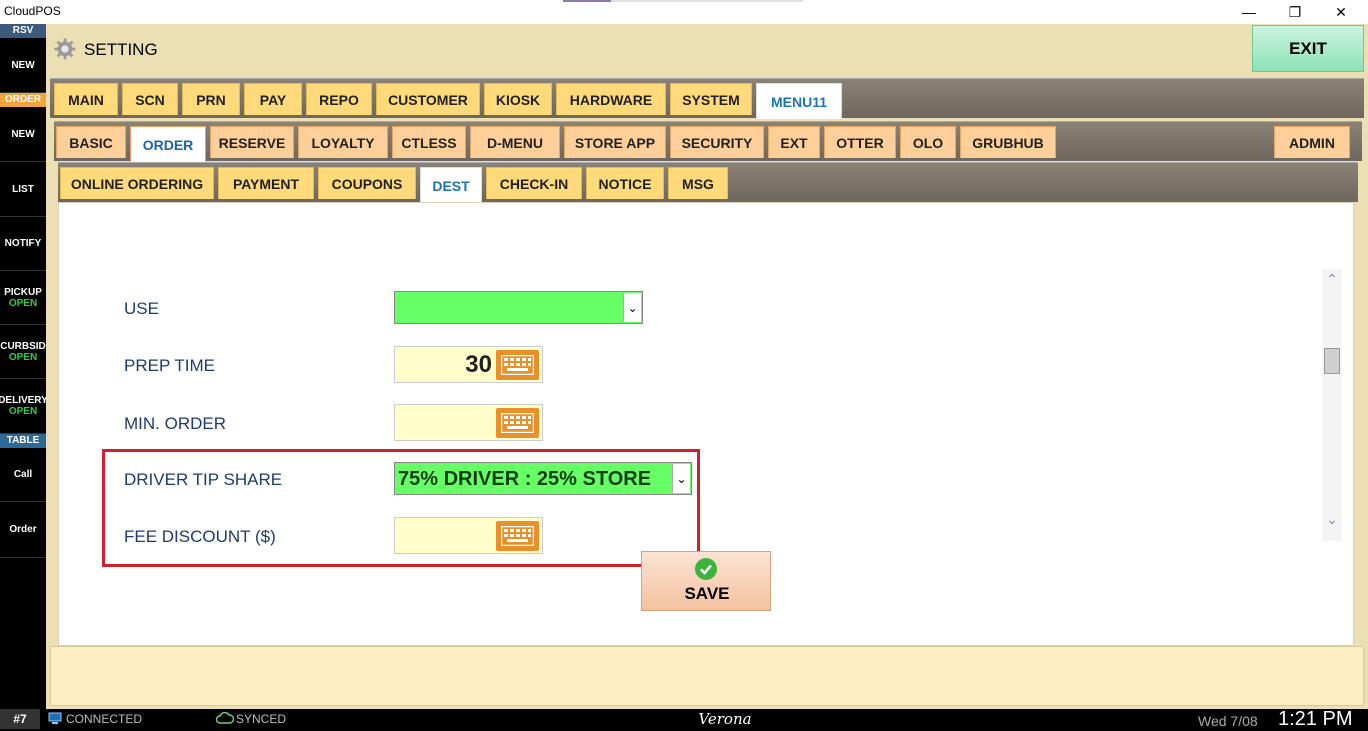 This screenshot has height=731, width=1368. Describe the element at coordinates (168, 144) in the screenshot. I see `tab-order: ORDER` at that location.